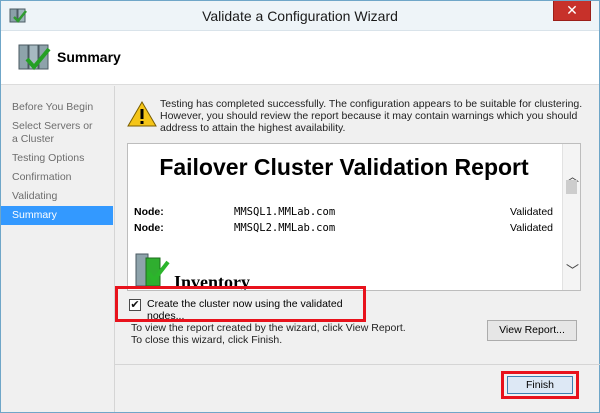 Image resolution: width=600 pixels, height=413 pixels. I want to click on node-name: MMSQL2.MMLab.com, so click(285, 228).